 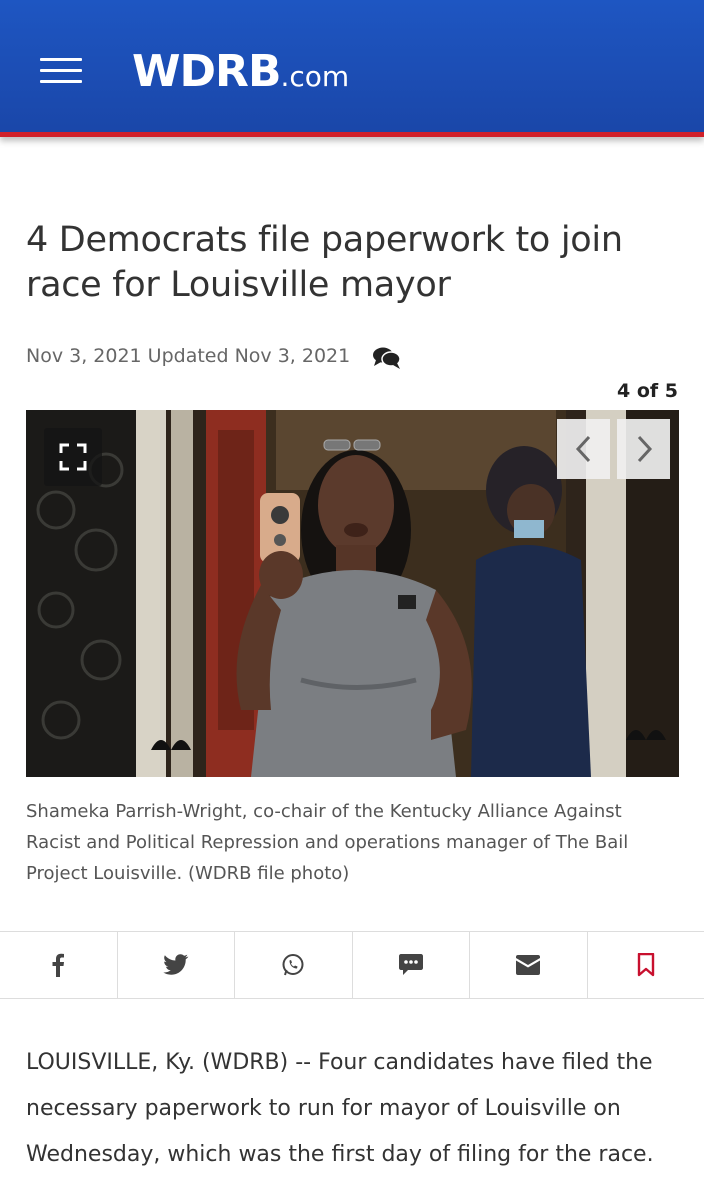 I want to click on share-bar, so click(x=352, y=965).